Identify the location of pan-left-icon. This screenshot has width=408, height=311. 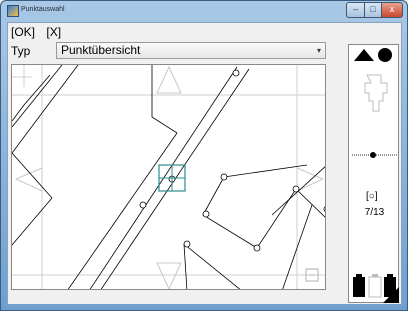
(28, 179).